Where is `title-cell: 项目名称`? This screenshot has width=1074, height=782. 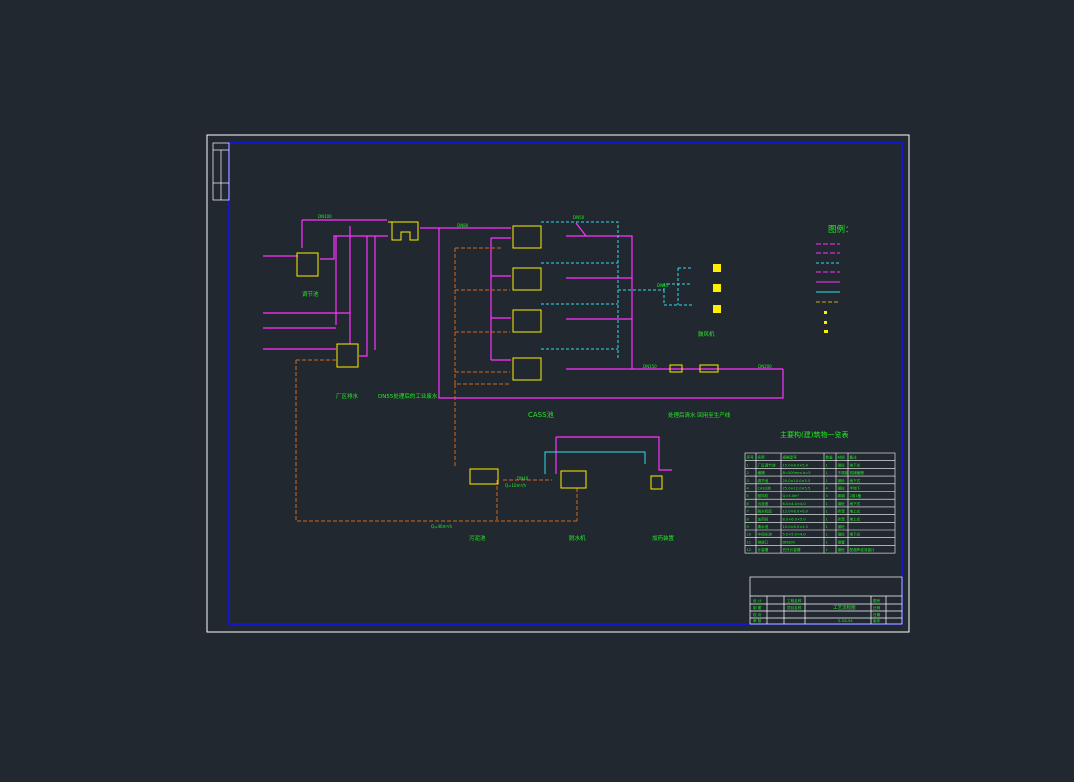 title-cell: 项目名称 is located at coordinates (794, 607).